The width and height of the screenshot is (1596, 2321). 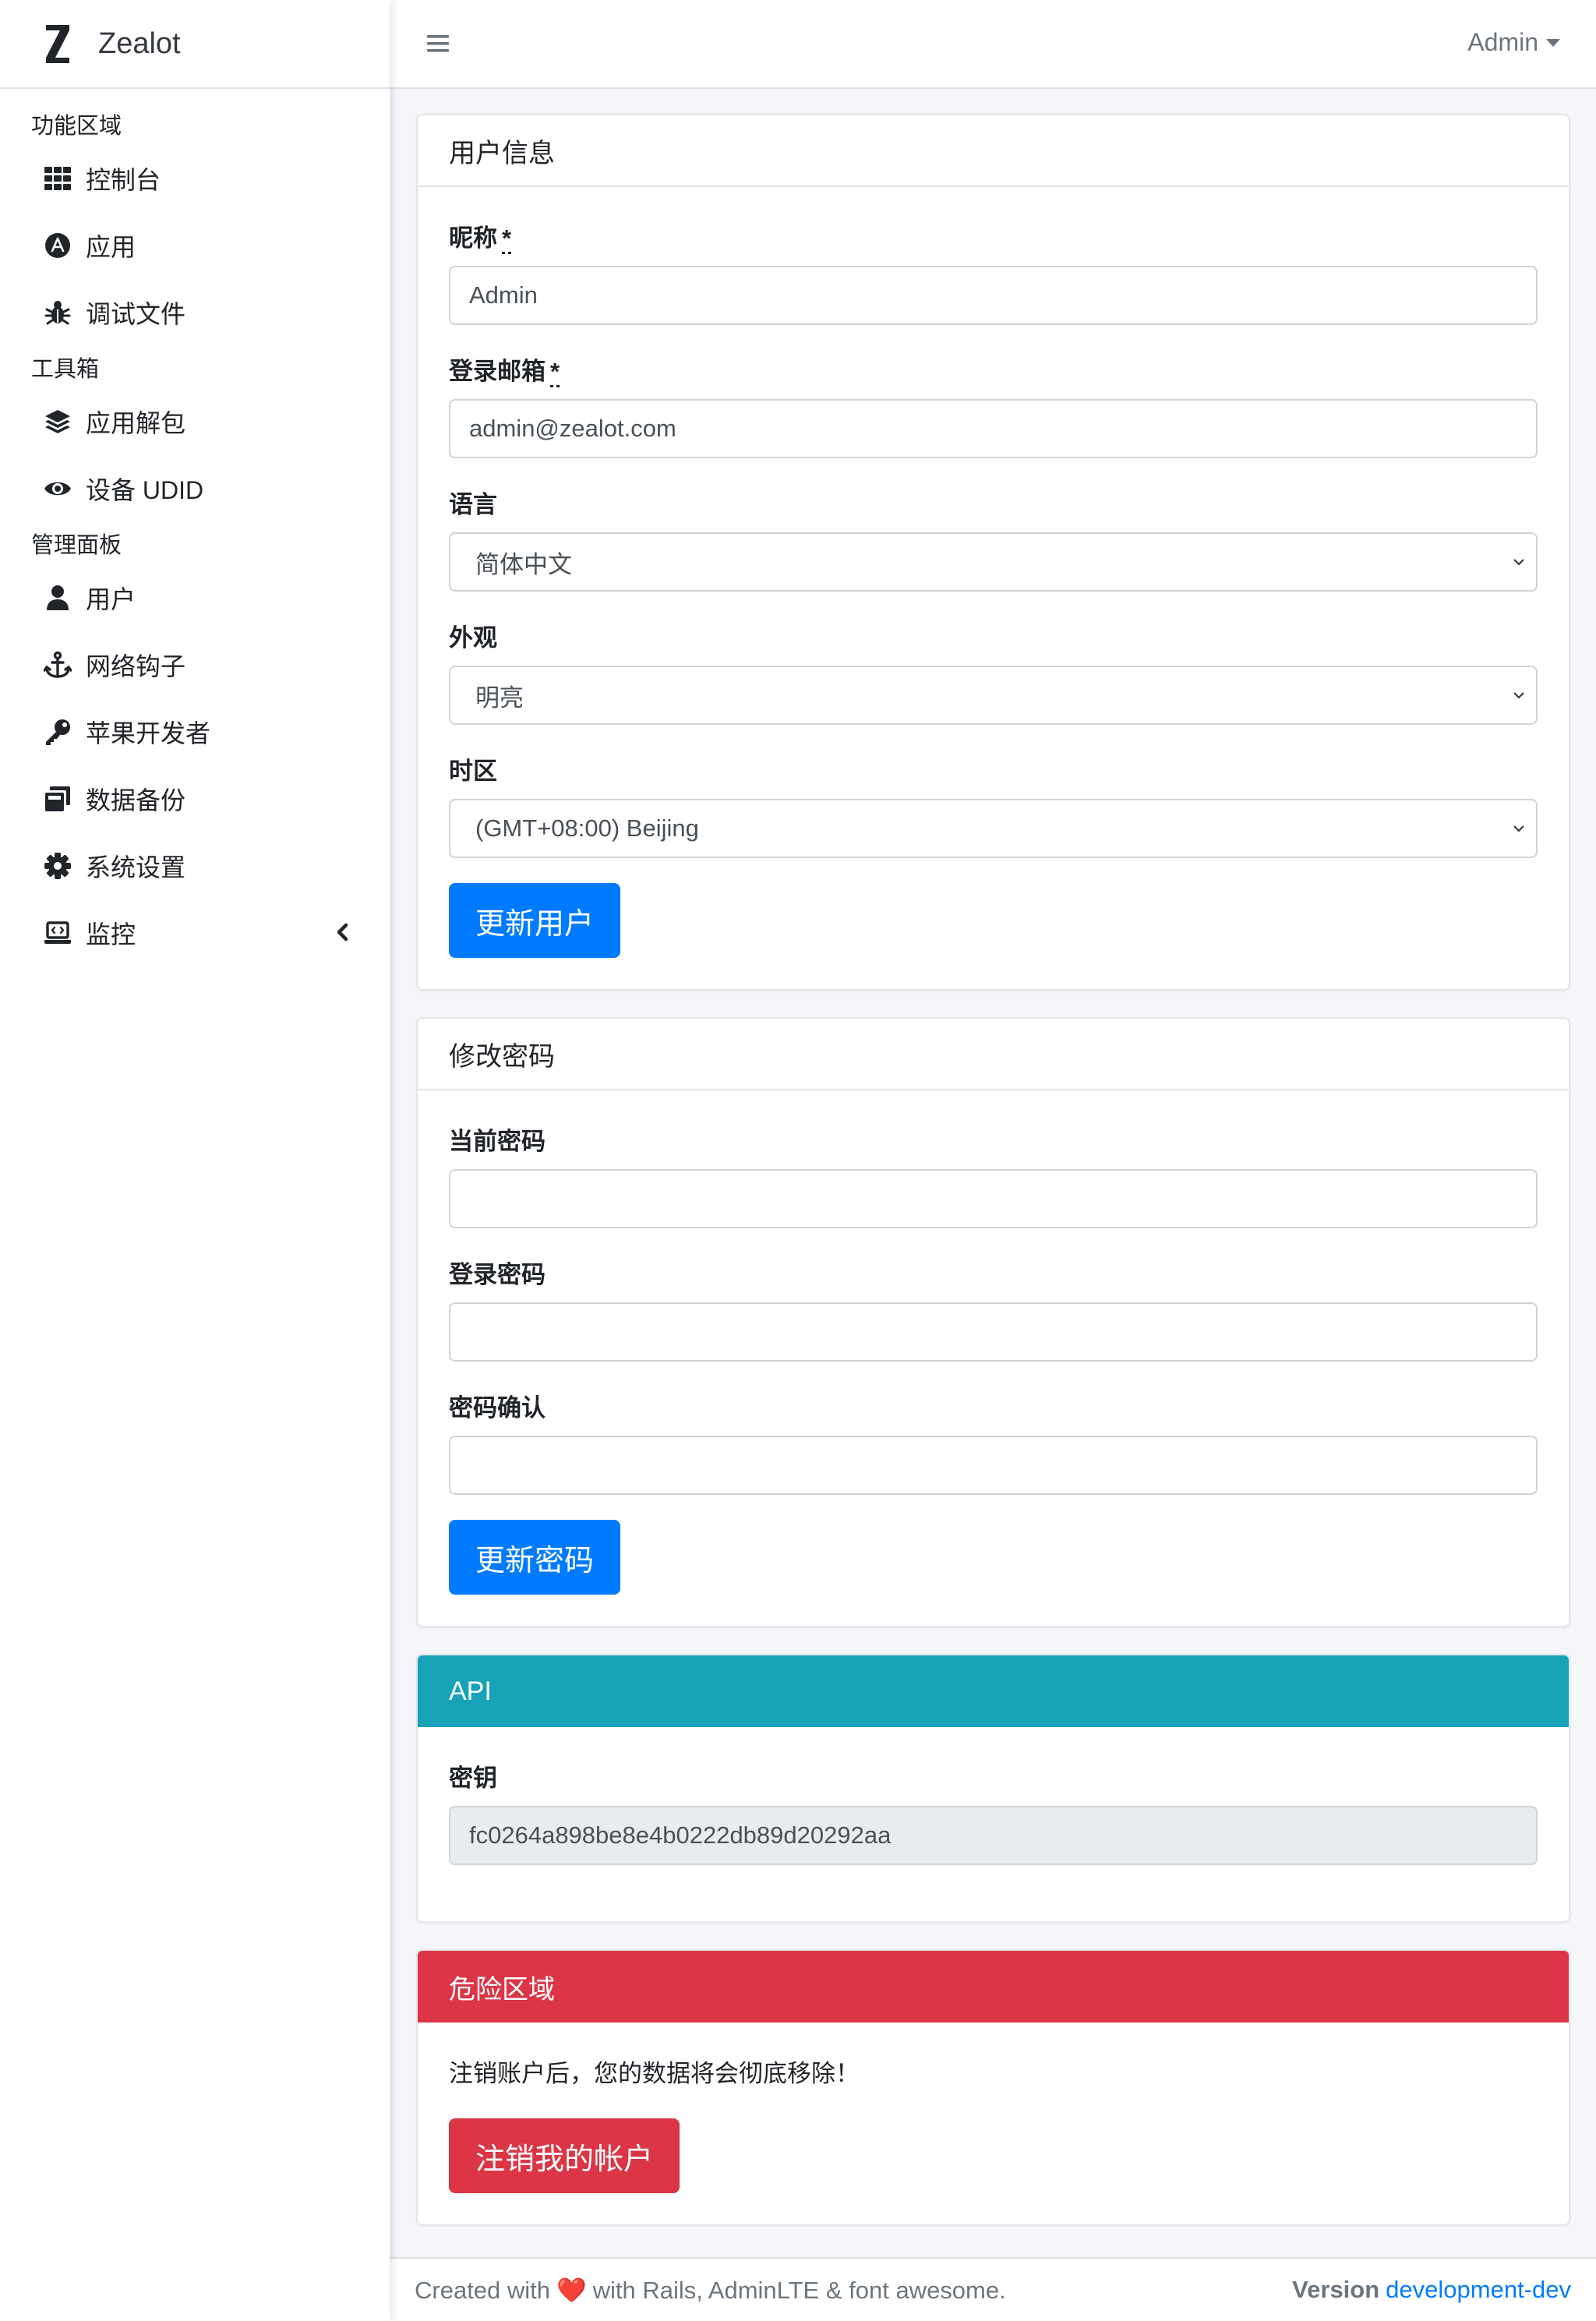 I want to click on user-dropdown: Admin, so click(x=1513, y=42).